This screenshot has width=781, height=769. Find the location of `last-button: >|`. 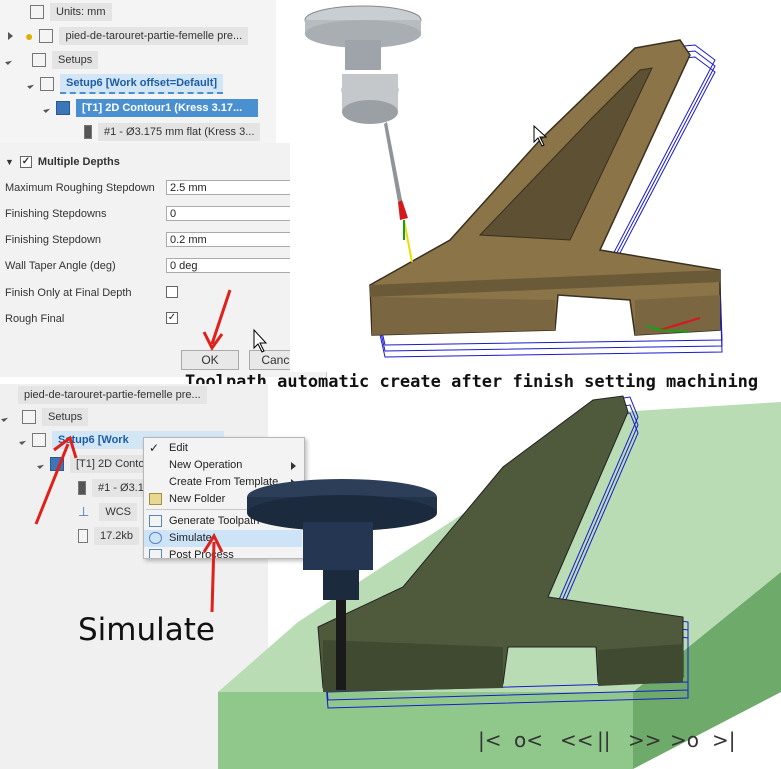

last-button: >| is located at coordinates (724, 740).